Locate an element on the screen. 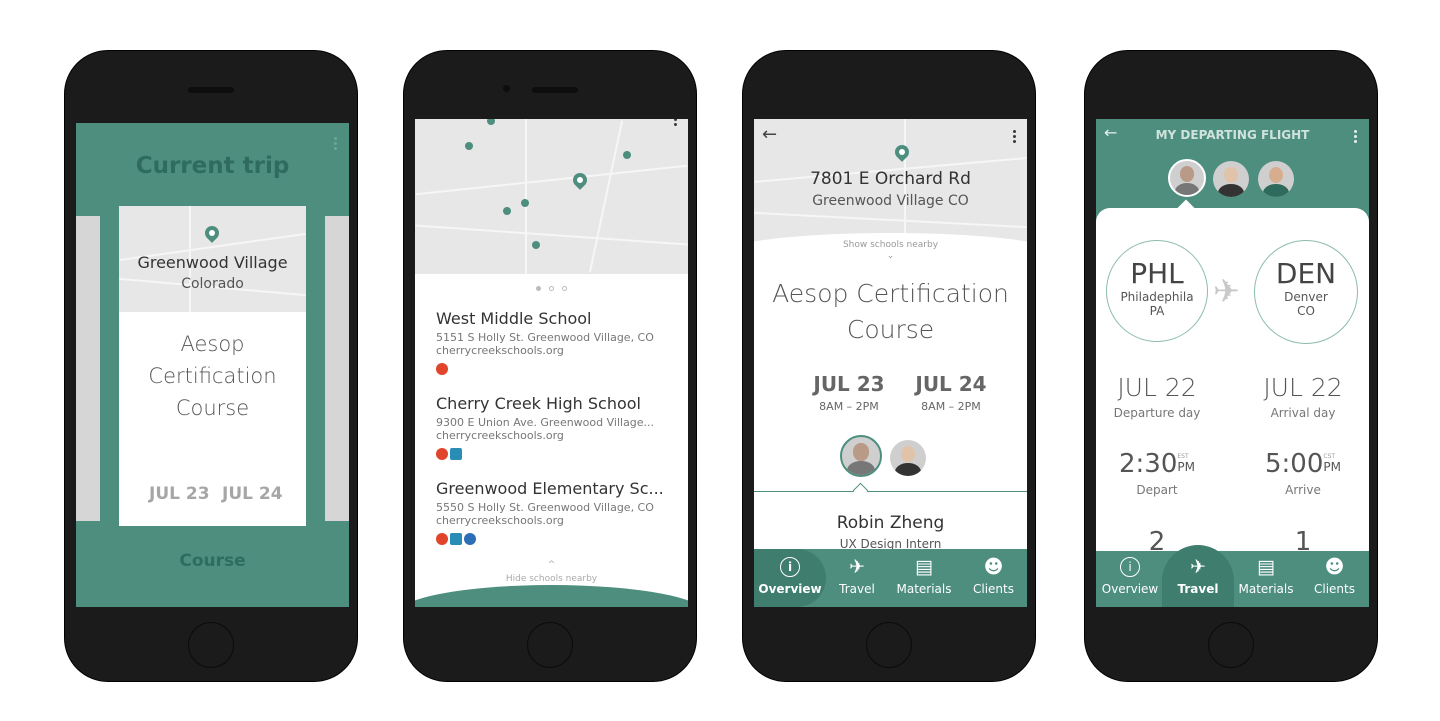 This screenshot has width=1440, height=721. destination-city: Denver is located at coordinates (1306, 297).